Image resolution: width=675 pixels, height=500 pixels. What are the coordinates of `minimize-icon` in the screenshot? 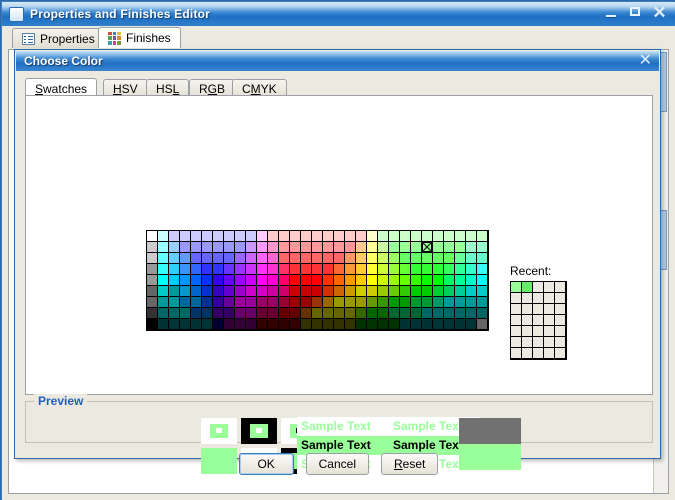 It's located at (611, 12).